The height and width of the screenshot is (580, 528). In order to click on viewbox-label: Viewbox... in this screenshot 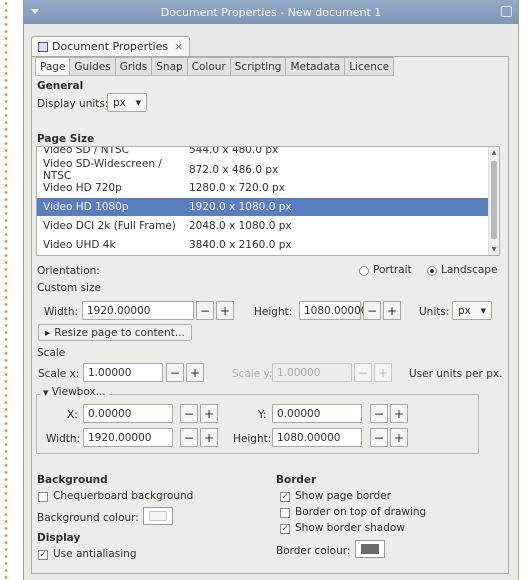, I will do `click(78, 392)`.